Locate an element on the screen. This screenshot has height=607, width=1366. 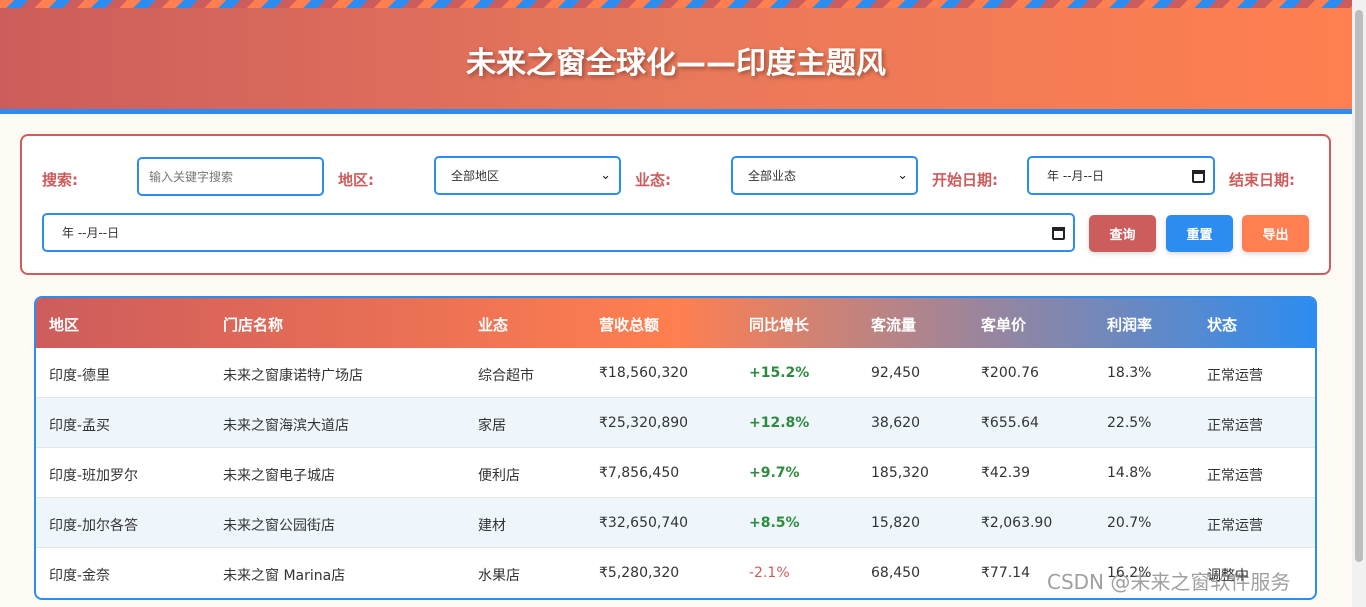
region-label: 地区: is located at coordinates (356, 180).